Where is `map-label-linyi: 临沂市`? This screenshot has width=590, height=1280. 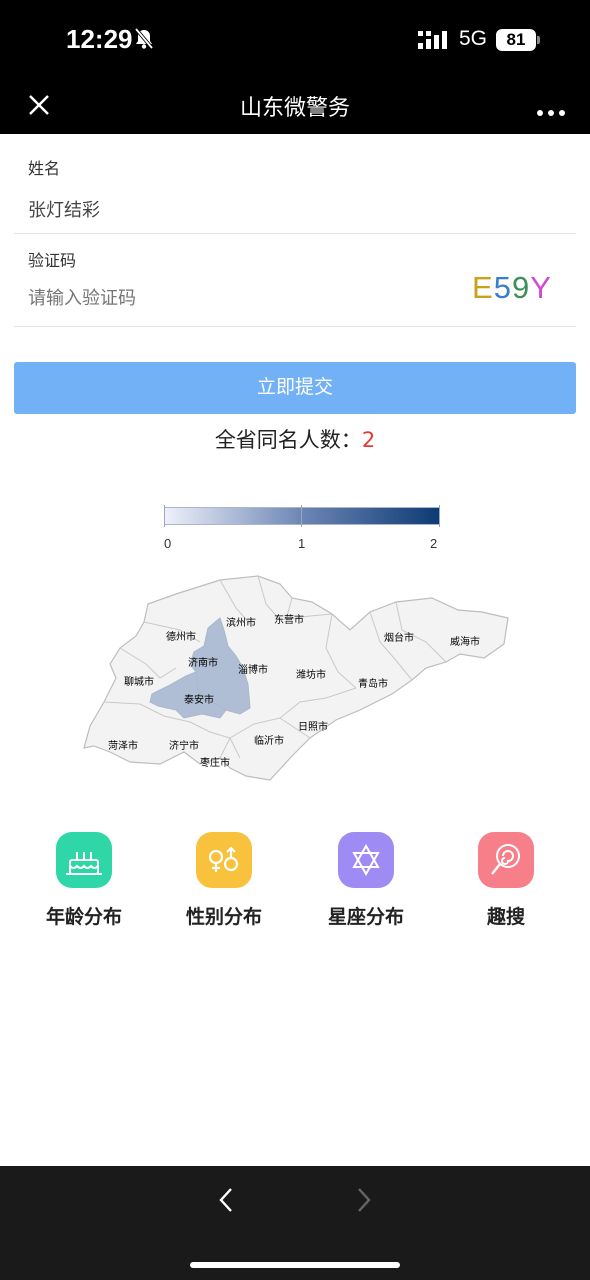
map-label-linyi: 临沂市 is located at coordinates (269, 741).